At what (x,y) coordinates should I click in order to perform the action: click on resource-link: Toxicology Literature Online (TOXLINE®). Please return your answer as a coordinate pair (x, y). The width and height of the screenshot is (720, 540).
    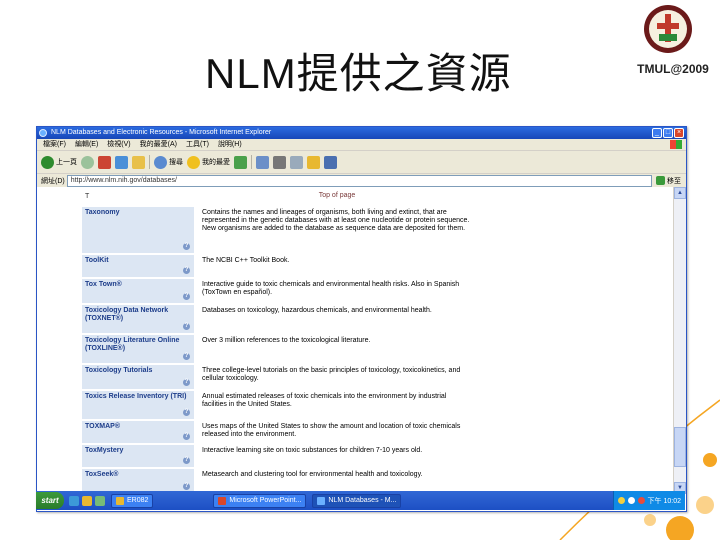
    Looking at the image, I should click on (132, 344).